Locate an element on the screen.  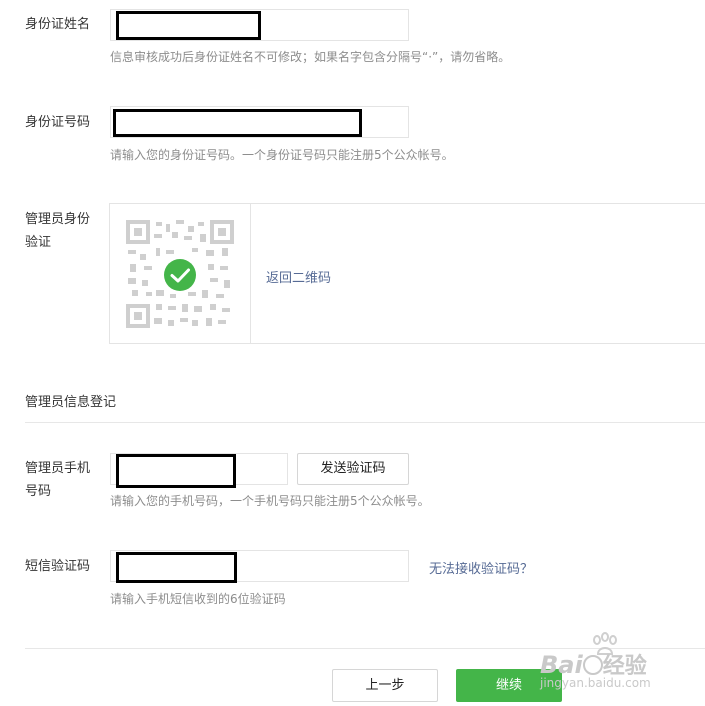
admin-phone-label: 管理员手机 号码 is located at coordinates (57, 480).